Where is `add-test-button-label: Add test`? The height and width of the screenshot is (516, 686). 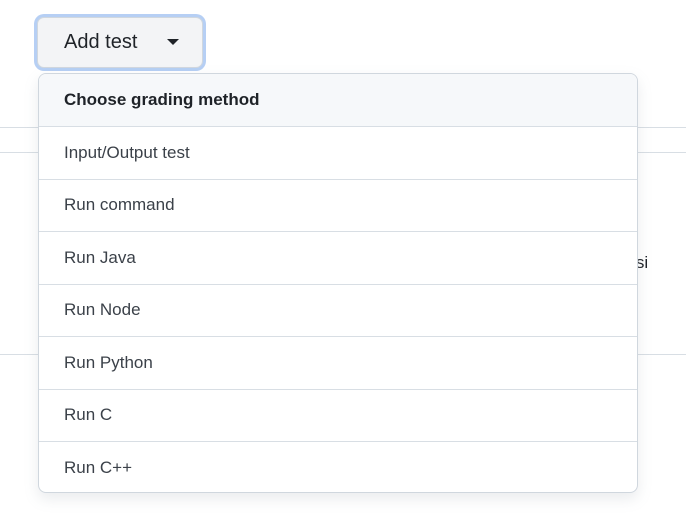 add-test-button-label: Add test is located at coordinates (101, 42).